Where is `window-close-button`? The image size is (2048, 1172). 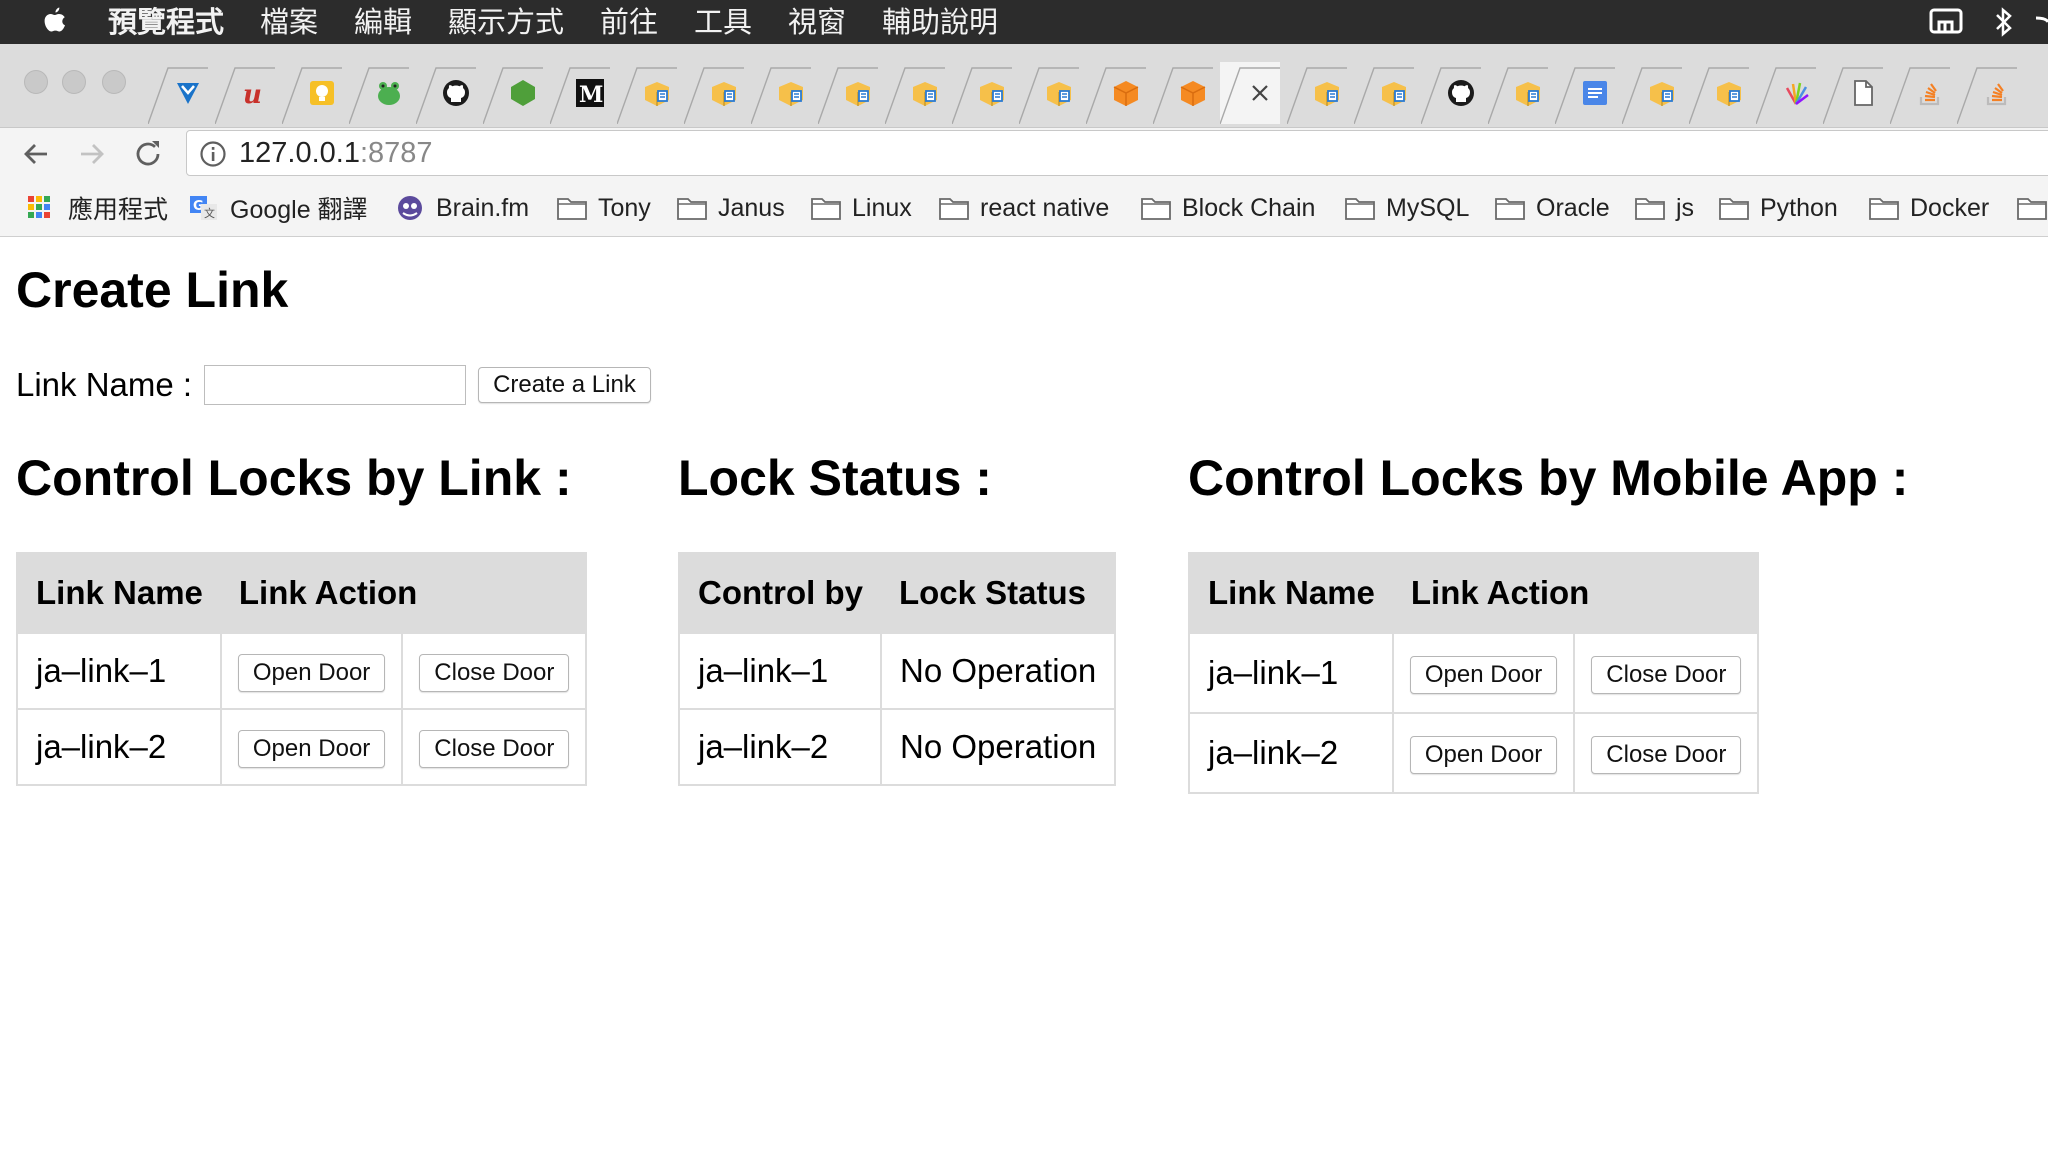 window-close-button is located at coordinates (36, 82).